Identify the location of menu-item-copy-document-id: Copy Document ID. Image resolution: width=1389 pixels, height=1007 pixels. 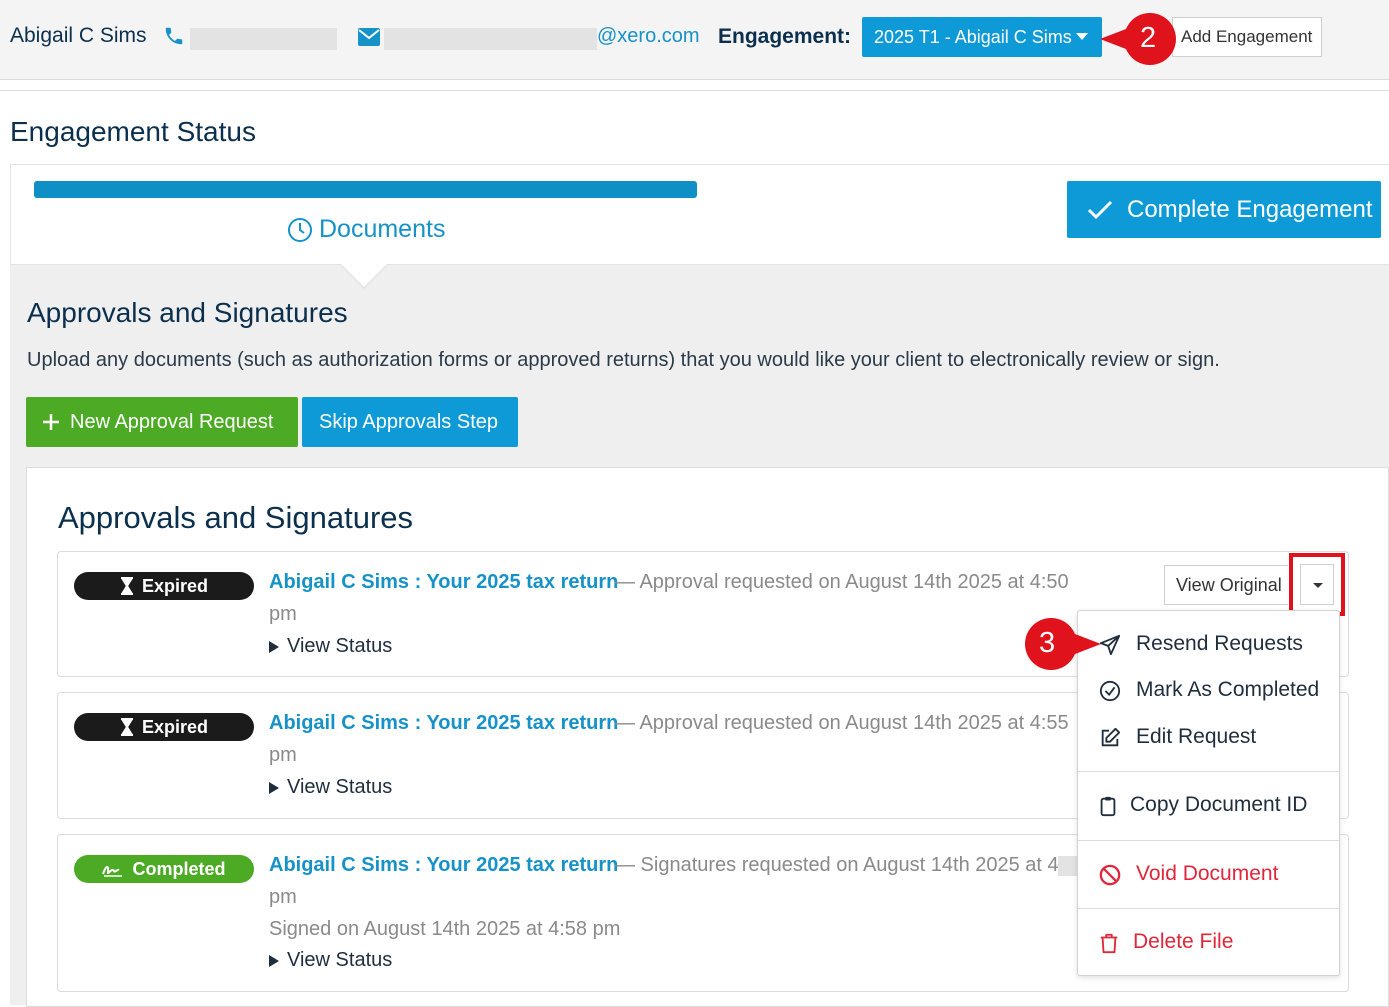
(1208, 806).